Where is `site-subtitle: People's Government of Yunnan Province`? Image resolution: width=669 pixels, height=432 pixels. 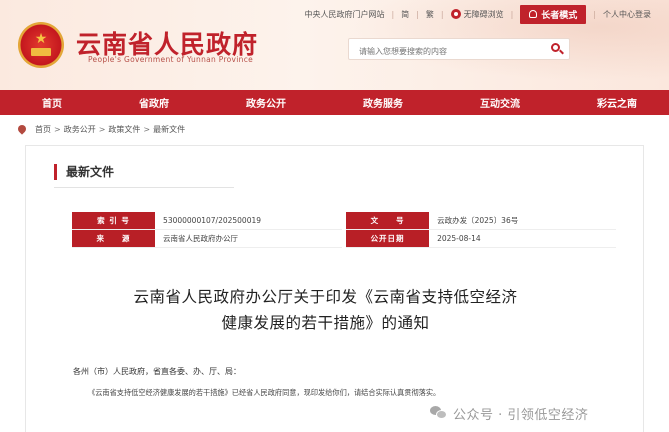
site-subtitle: People's Government of Yunnan Province is located at coordinates (171, 59).